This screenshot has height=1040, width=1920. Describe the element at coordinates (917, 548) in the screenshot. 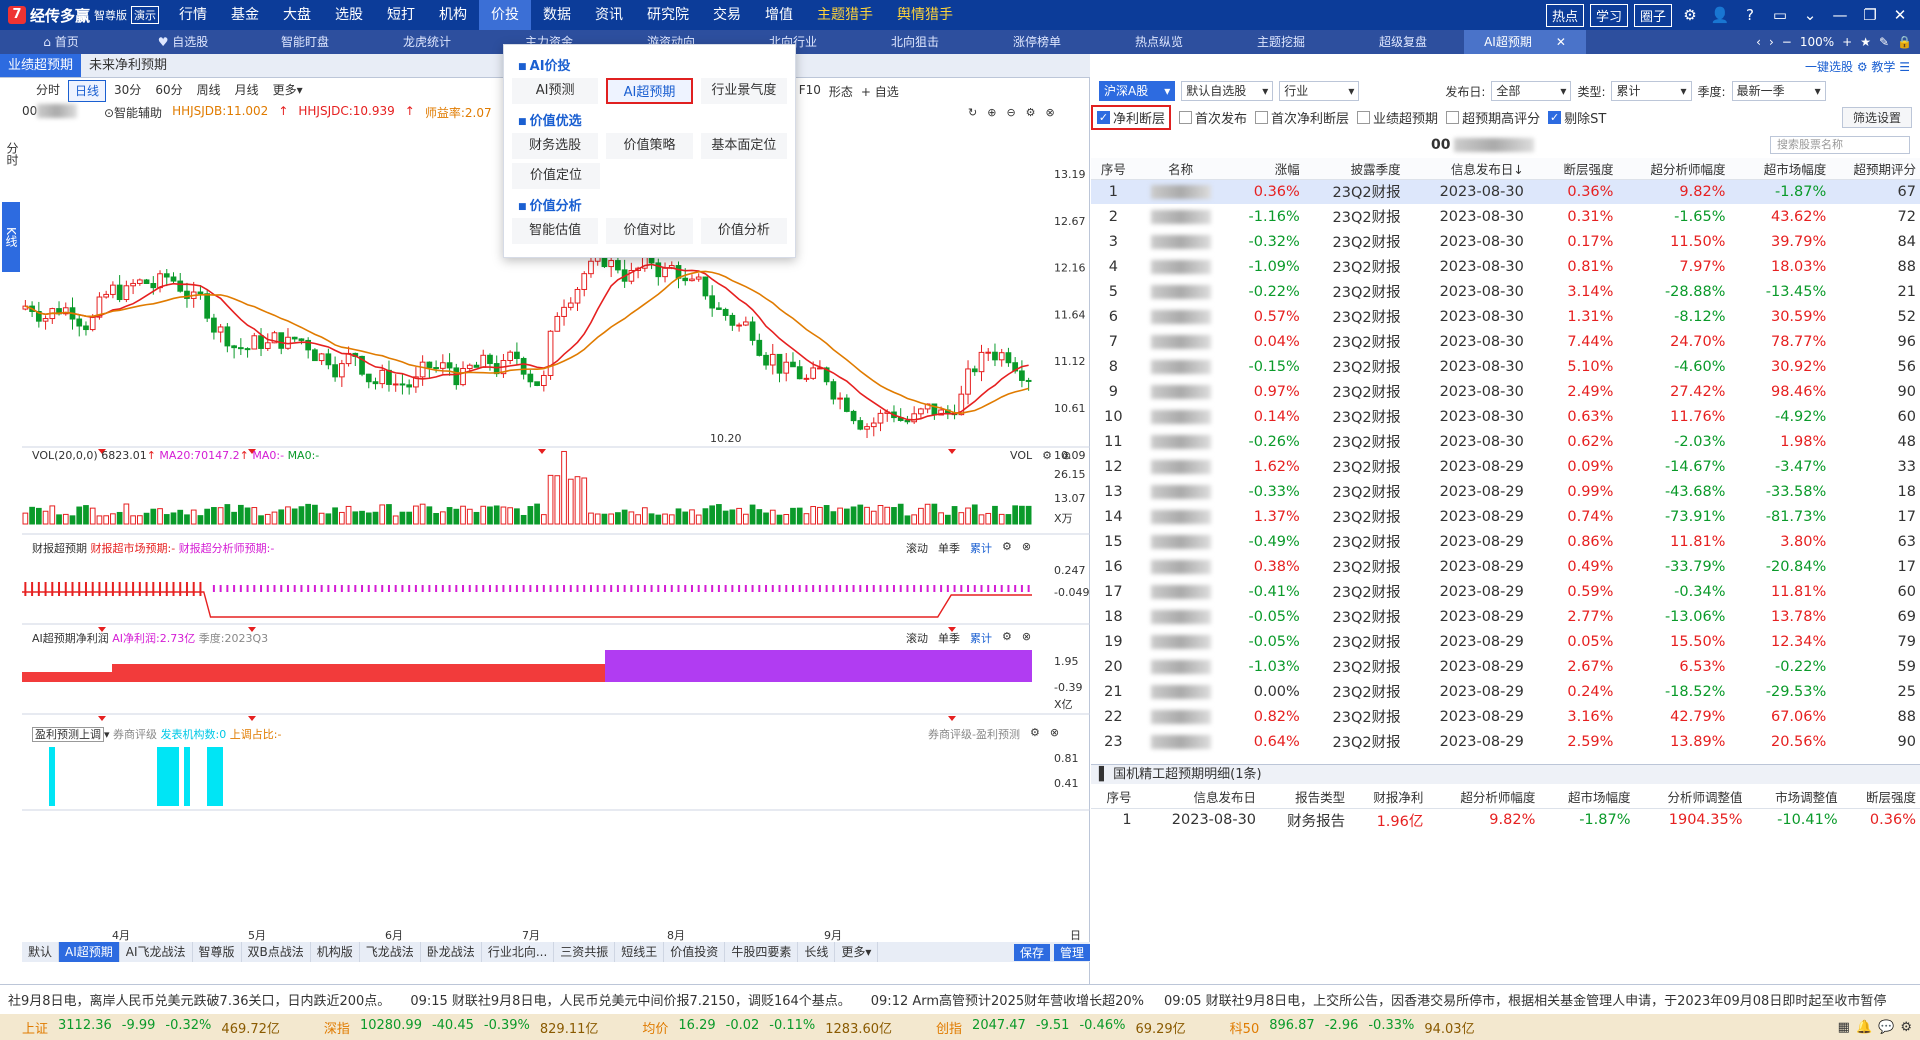

I see `p2-rolling: 滚动` at that location.